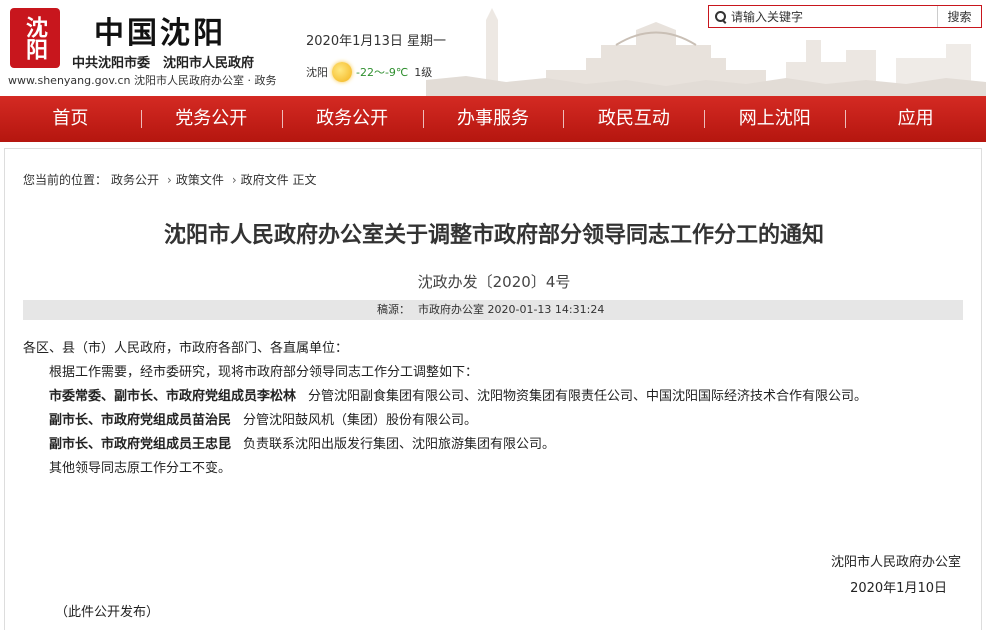 The height and width of the screenshot is (630, 986). Describe the element at coordinates (360, 420) in the screenshot. I see `assignment-duty: 分管沈阳鼓风机（集团）股份有限公司。` at that location.